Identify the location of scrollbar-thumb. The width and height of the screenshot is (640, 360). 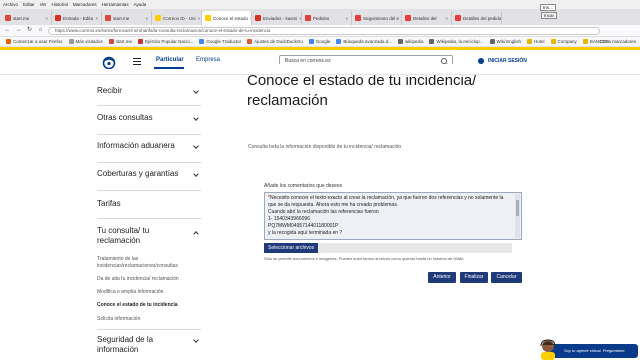
(517, 208).